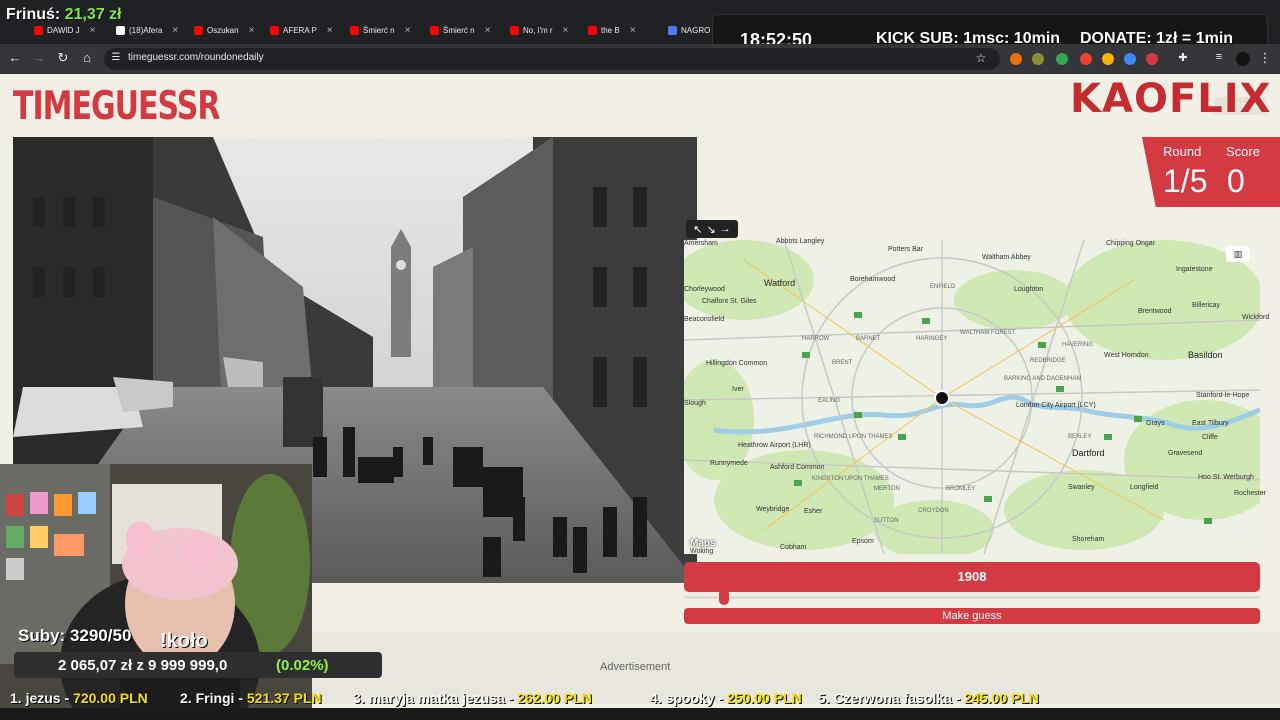 Image resolution: width=1280 pixels, height=720 pixels. What do you see at coordinates (1265, 58) in the screenshot?
I see `menu-kebab-icon: ⋮` at bounding box center [1265, 58].